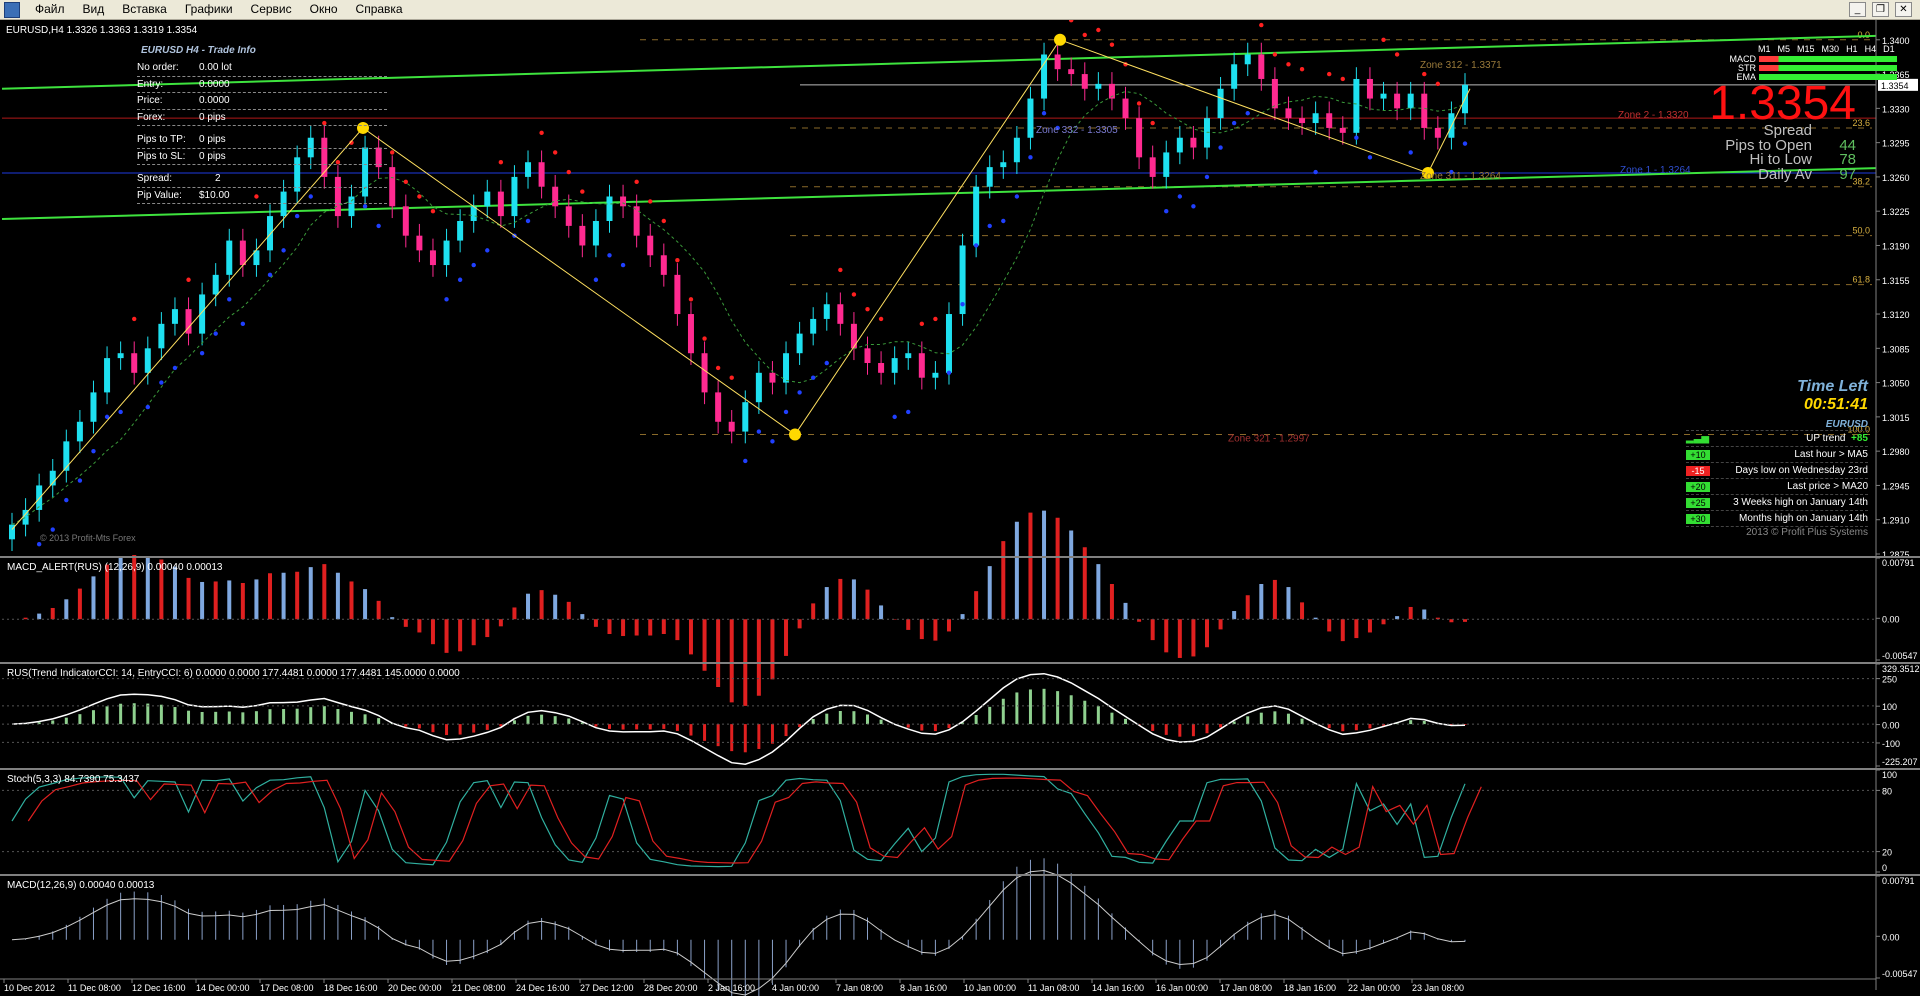 The image size is (1920, 996). I want to click on trend-badge: -15, so click(1698, 470).